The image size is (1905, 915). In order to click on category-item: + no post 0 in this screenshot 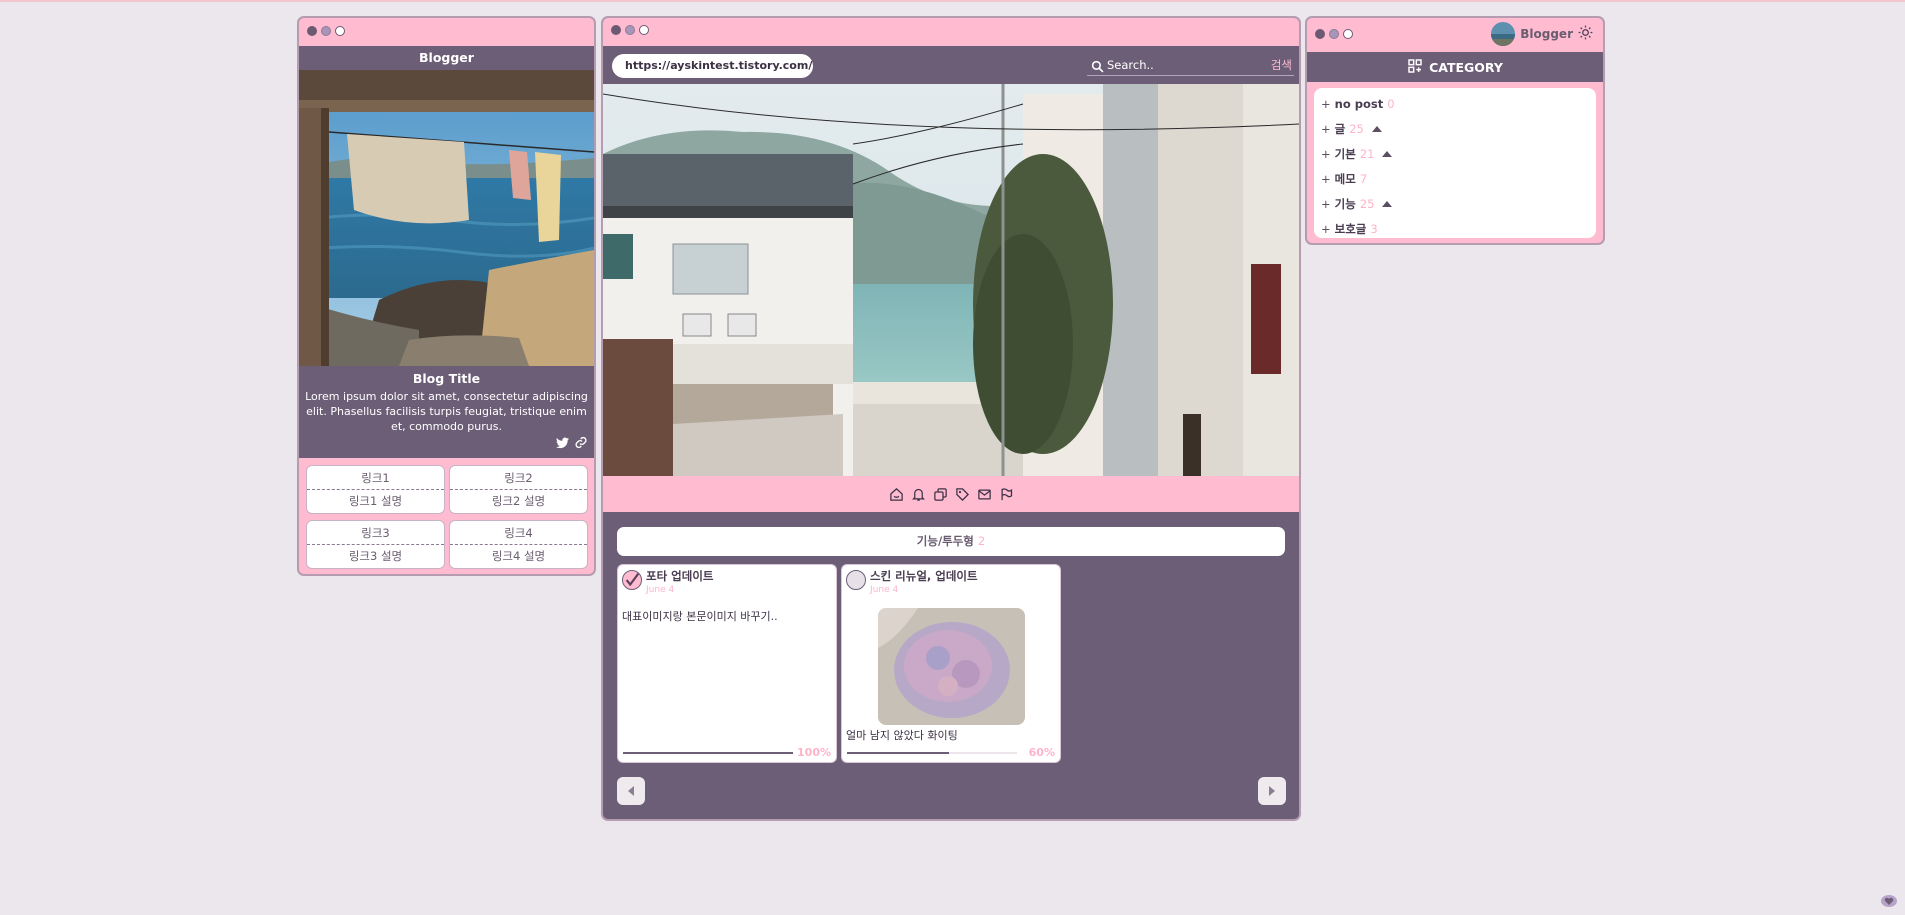, I will do `click(1455, 103)`.